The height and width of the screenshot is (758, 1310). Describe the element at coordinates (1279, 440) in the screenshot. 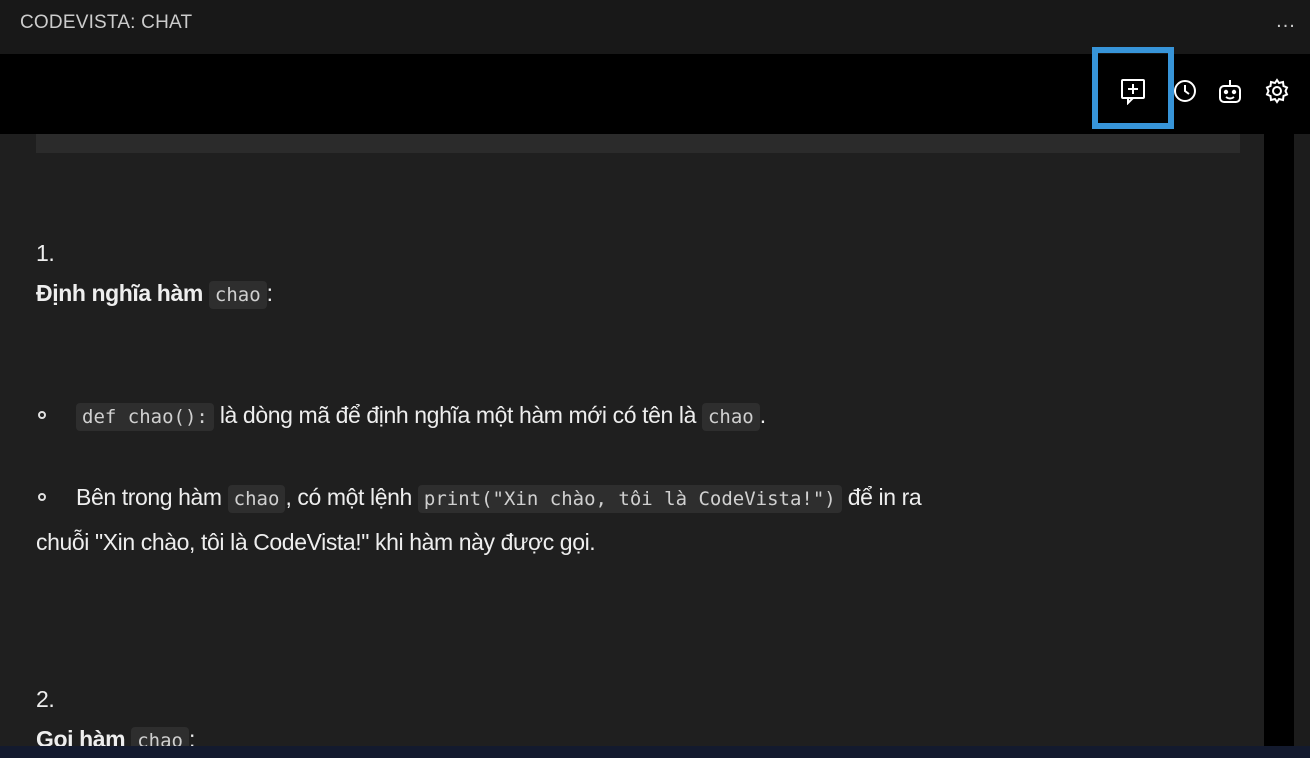

I see `scrollbar` at that location.